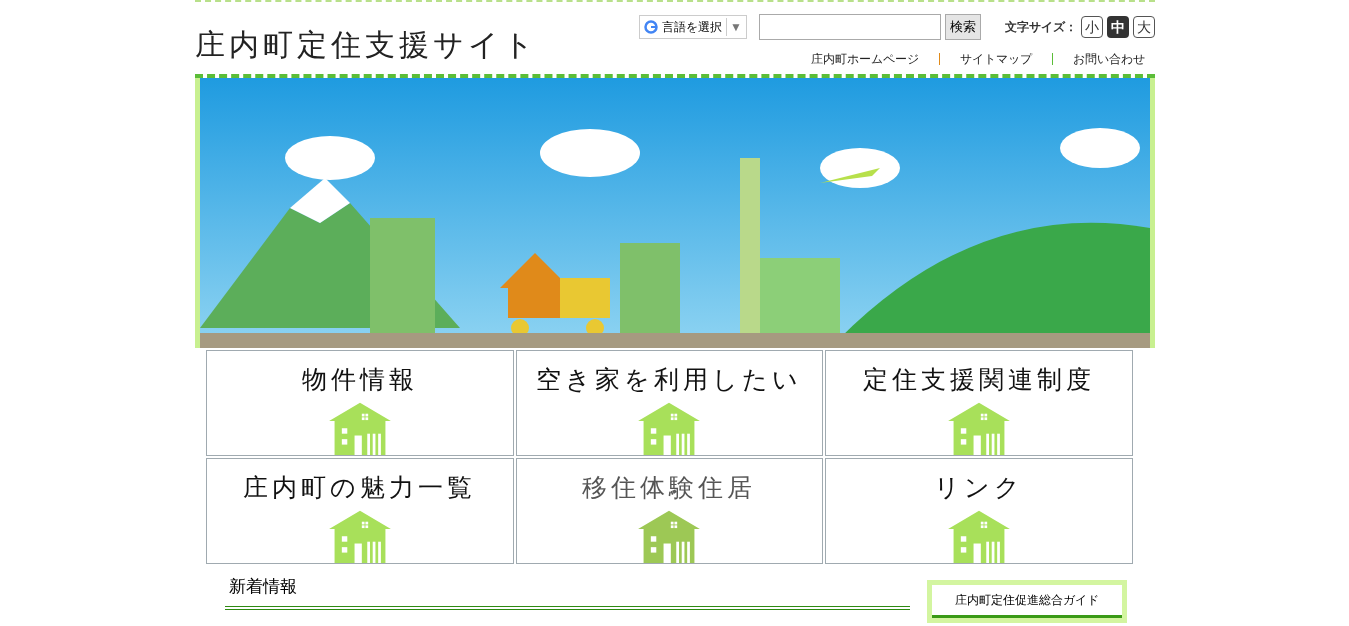 This screenshot has height=626, width=1349. What do you see at coordinates (996, 59) in the screenshot?
I see `header-link: サイトマップ` at bounding box center [996, 59].